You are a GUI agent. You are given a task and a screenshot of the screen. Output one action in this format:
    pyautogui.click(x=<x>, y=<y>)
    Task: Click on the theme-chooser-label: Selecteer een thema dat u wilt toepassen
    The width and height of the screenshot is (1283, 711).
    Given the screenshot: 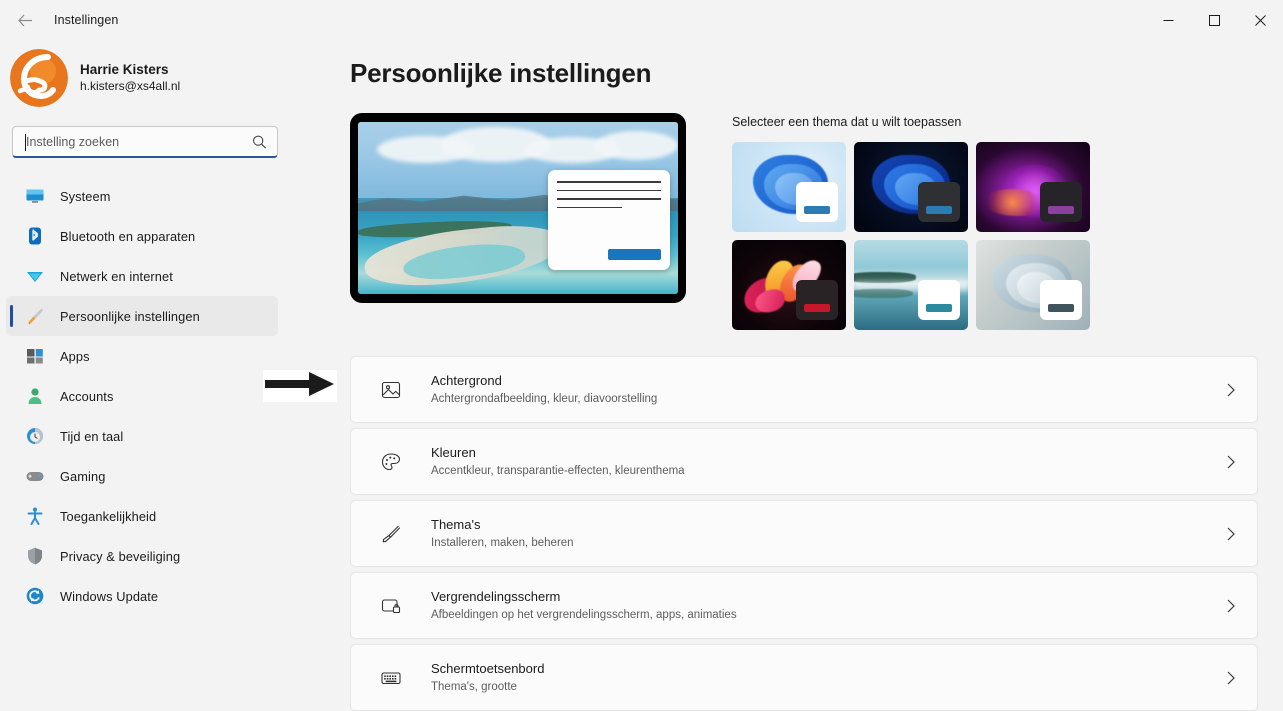 What is the action you would take?
    pyautogui.click(x=847, y=122)
    